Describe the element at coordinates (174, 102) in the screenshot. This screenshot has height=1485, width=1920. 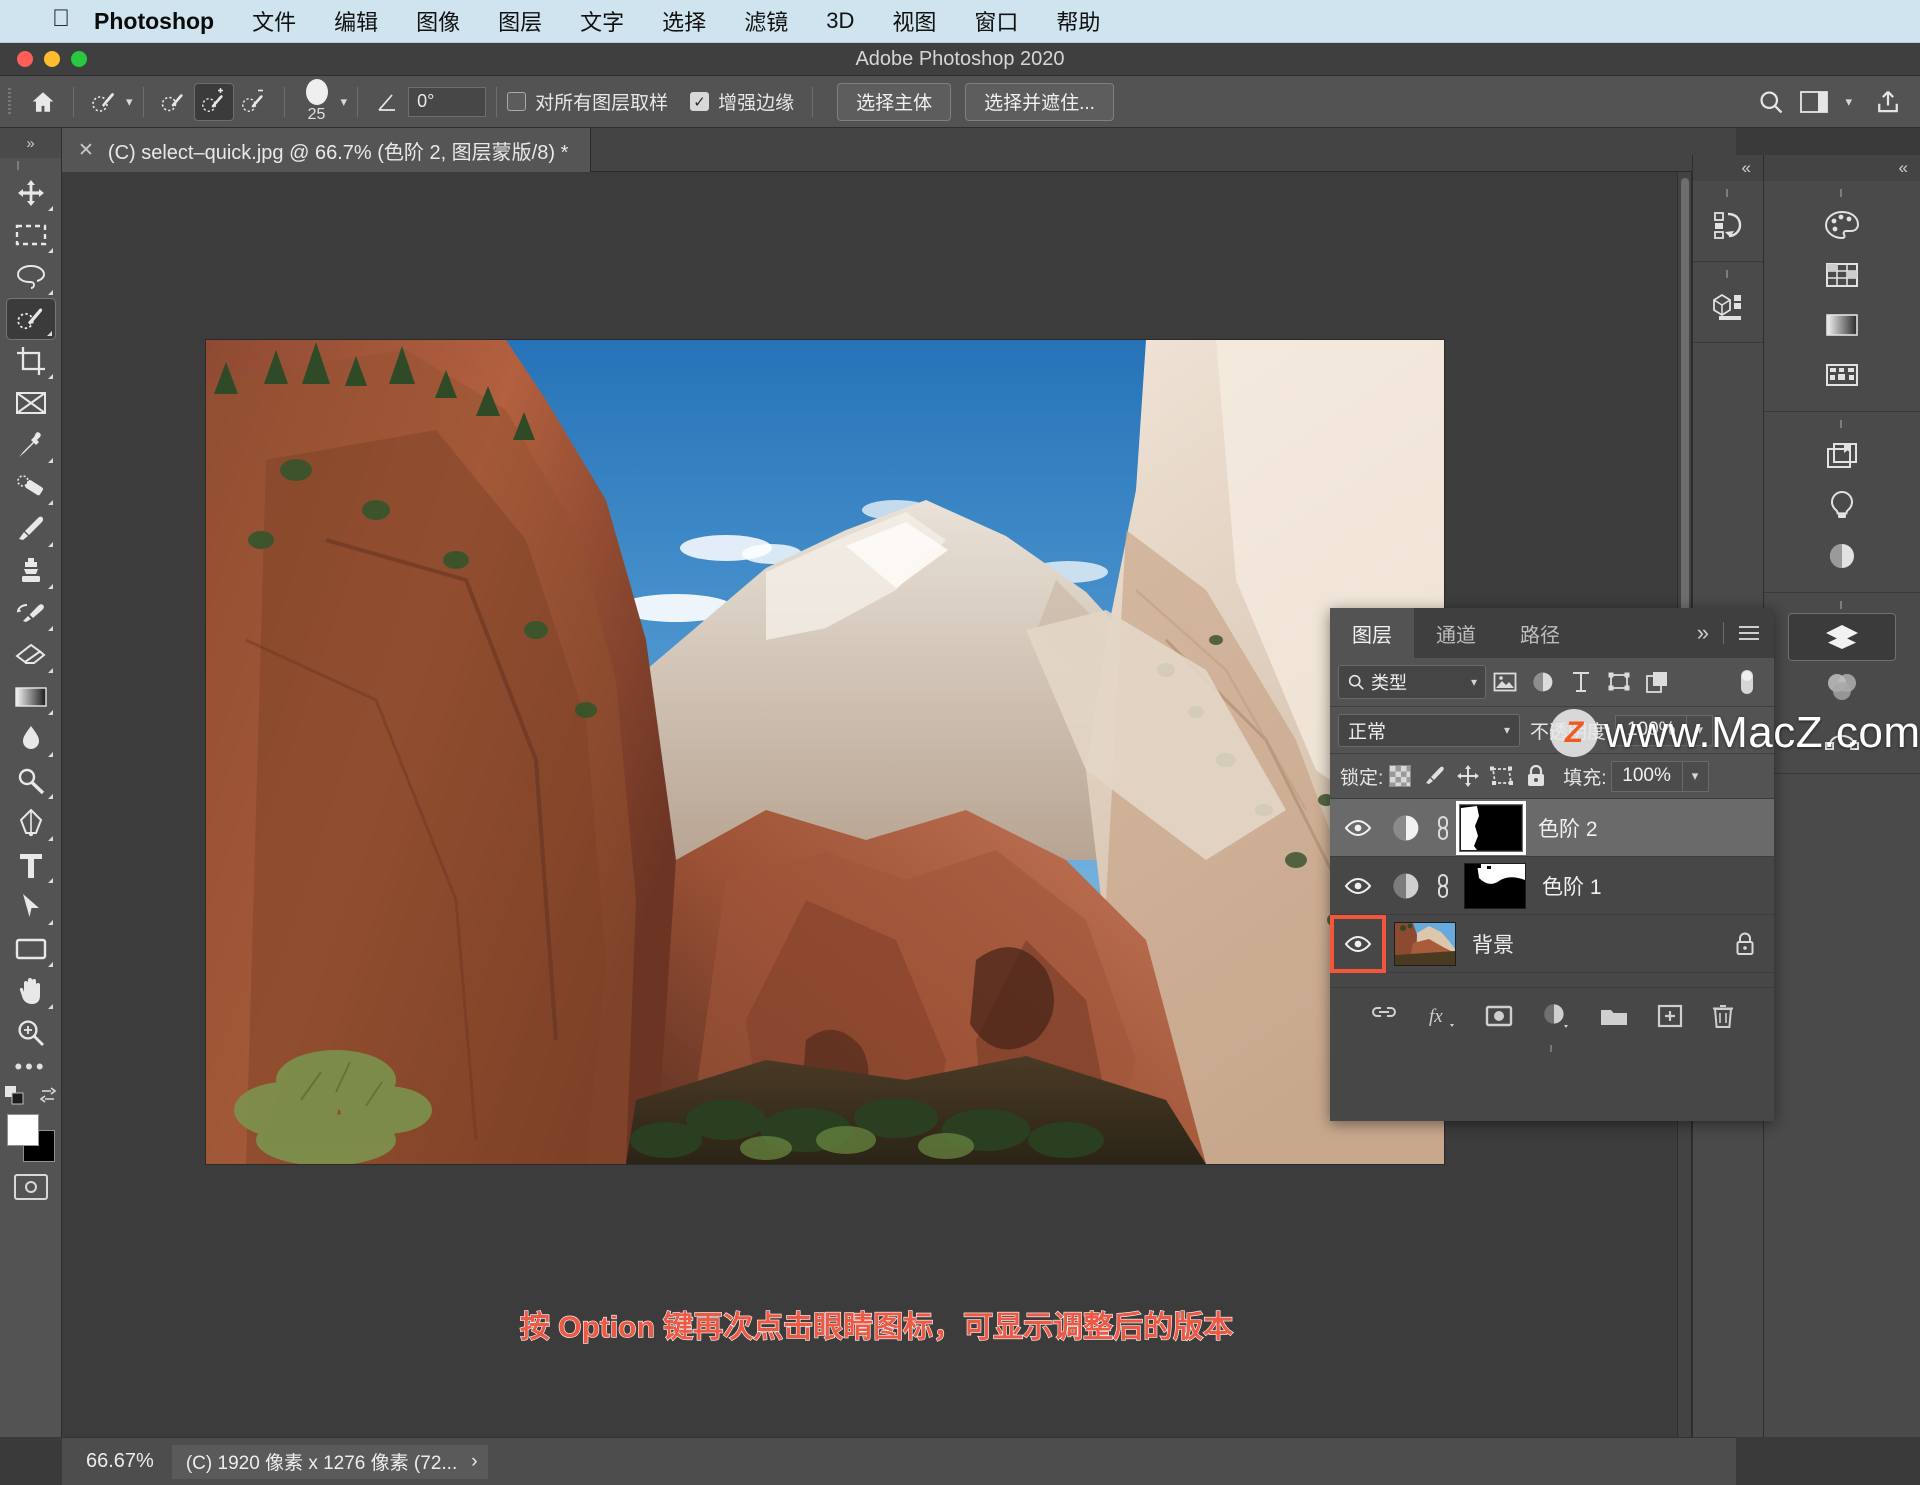
I see `selection-new-icon` at that location.